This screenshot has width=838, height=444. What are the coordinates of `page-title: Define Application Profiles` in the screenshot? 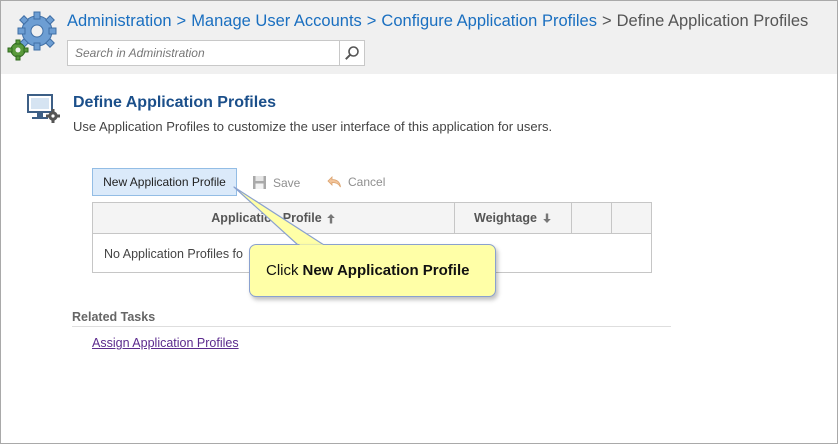 It's located at (174, 102).